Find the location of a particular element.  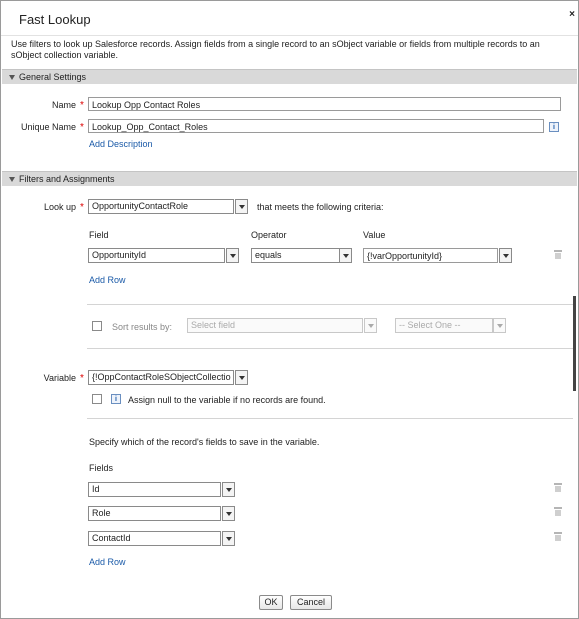

value-column-header: Value is located at coordinates (374, 235).